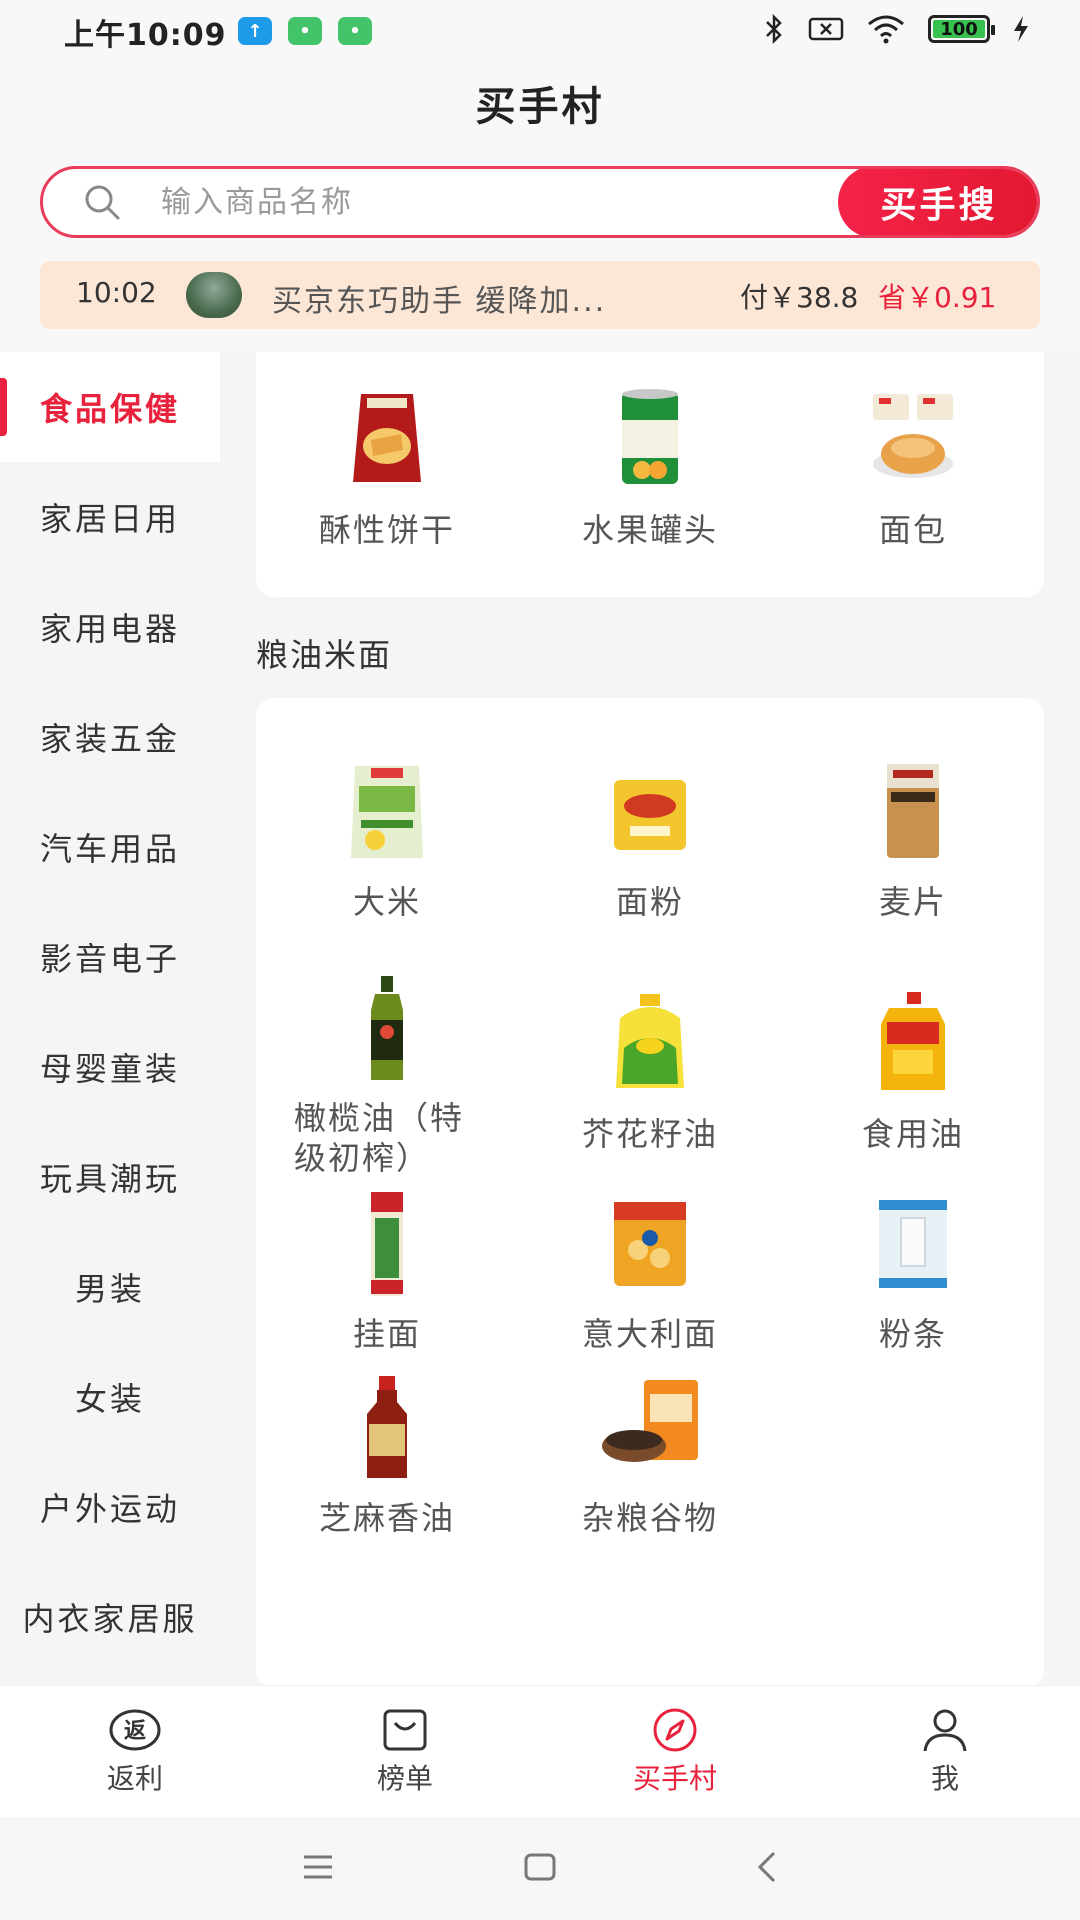  I want to click on home-icon, so click(540, 1867).